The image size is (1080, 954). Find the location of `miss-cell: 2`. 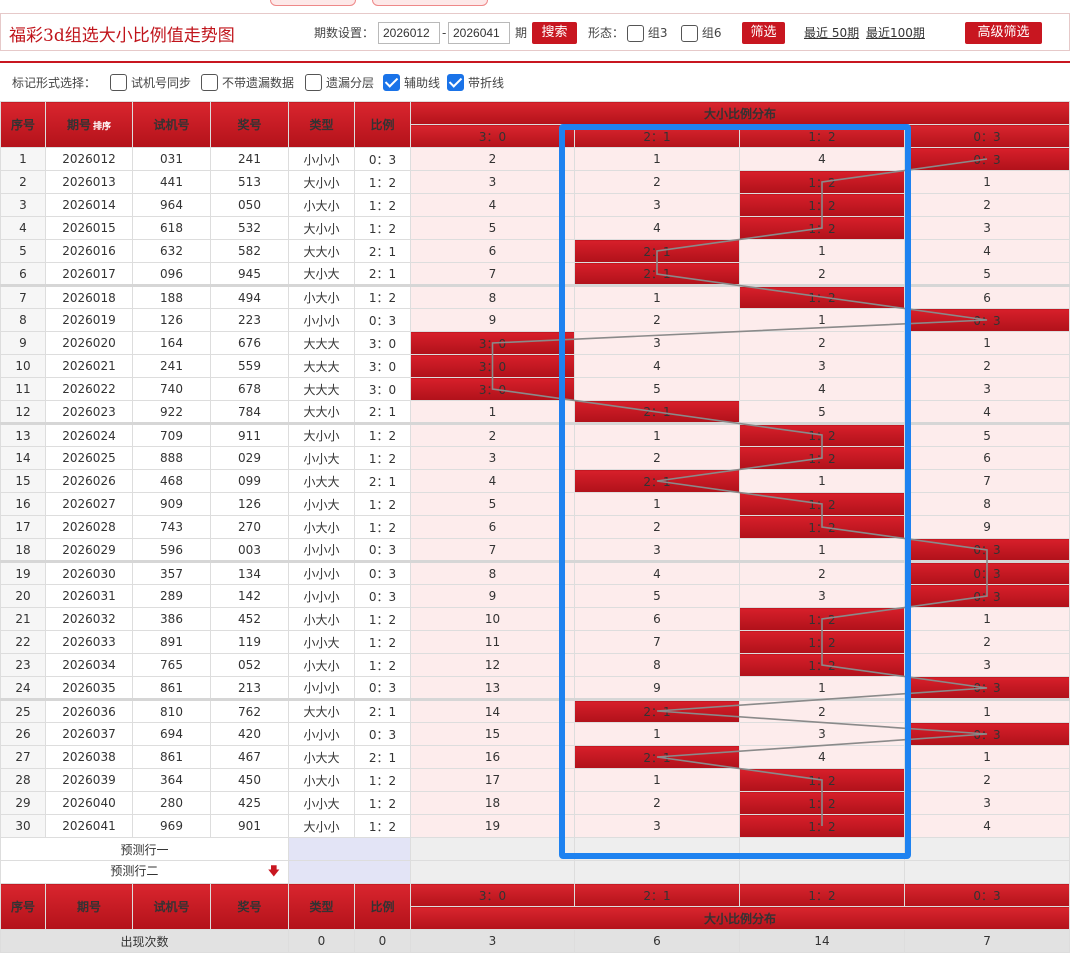

miss-cell: 2 is located at coordinates (822, 274).